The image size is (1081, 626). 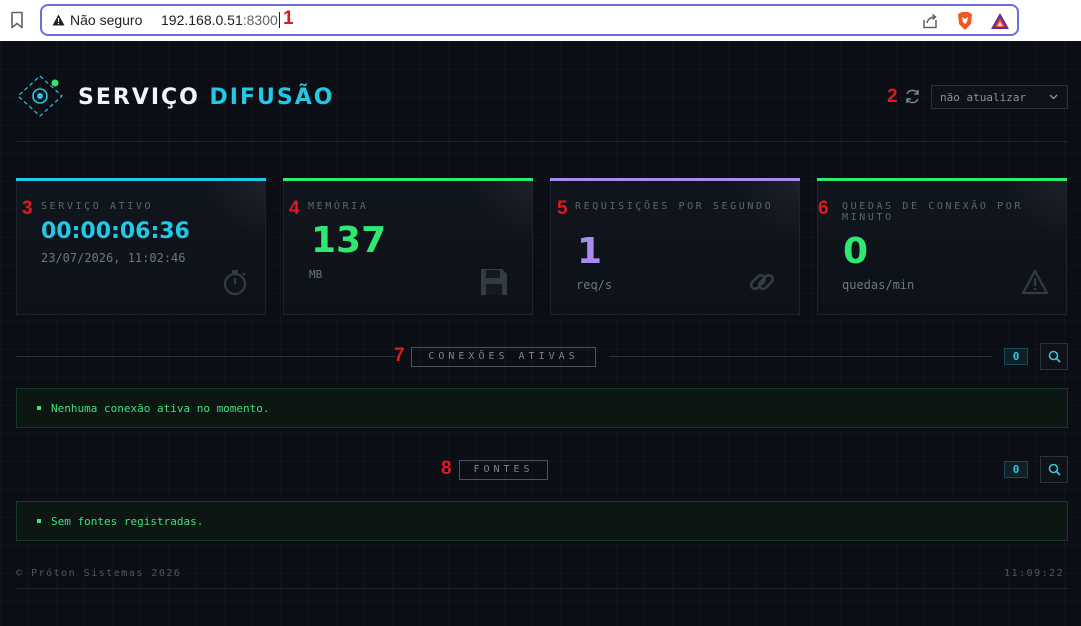 I want to click on memory-value: 137, so click(x=349, y=240).